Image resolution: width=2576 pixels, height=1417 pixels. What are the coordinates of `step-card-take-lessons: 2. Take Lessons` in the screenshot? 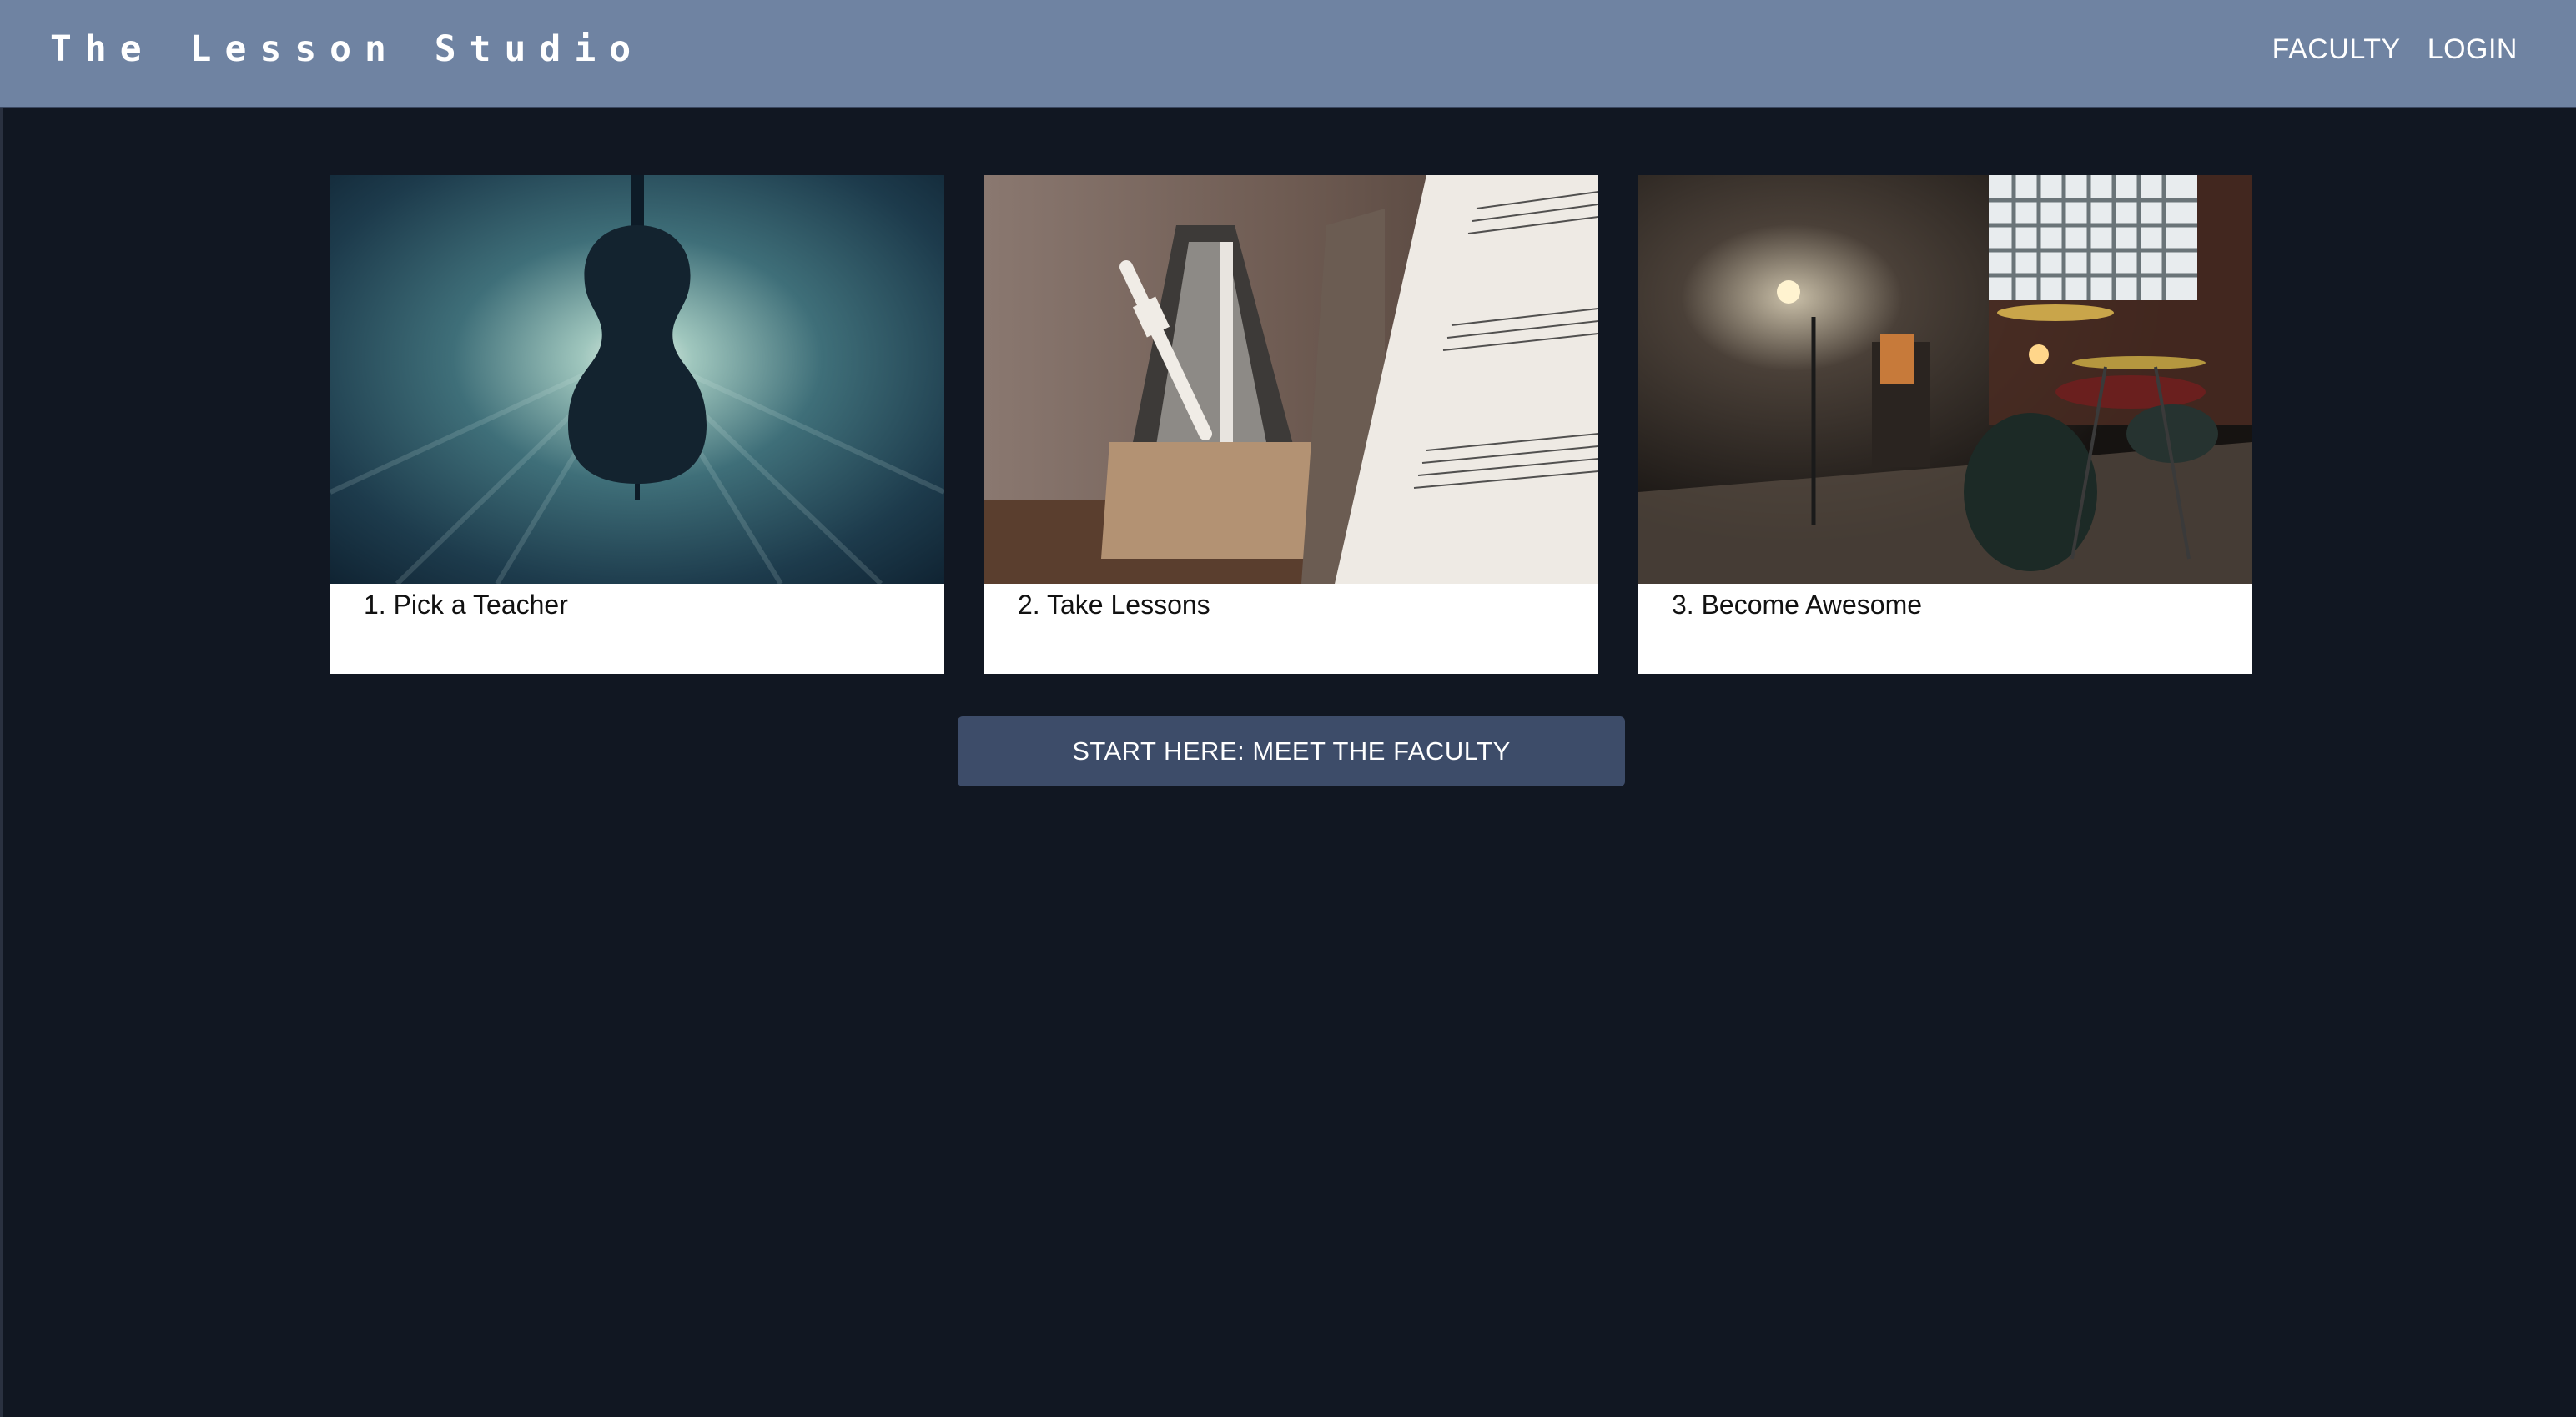 It's located at (1291, 424).